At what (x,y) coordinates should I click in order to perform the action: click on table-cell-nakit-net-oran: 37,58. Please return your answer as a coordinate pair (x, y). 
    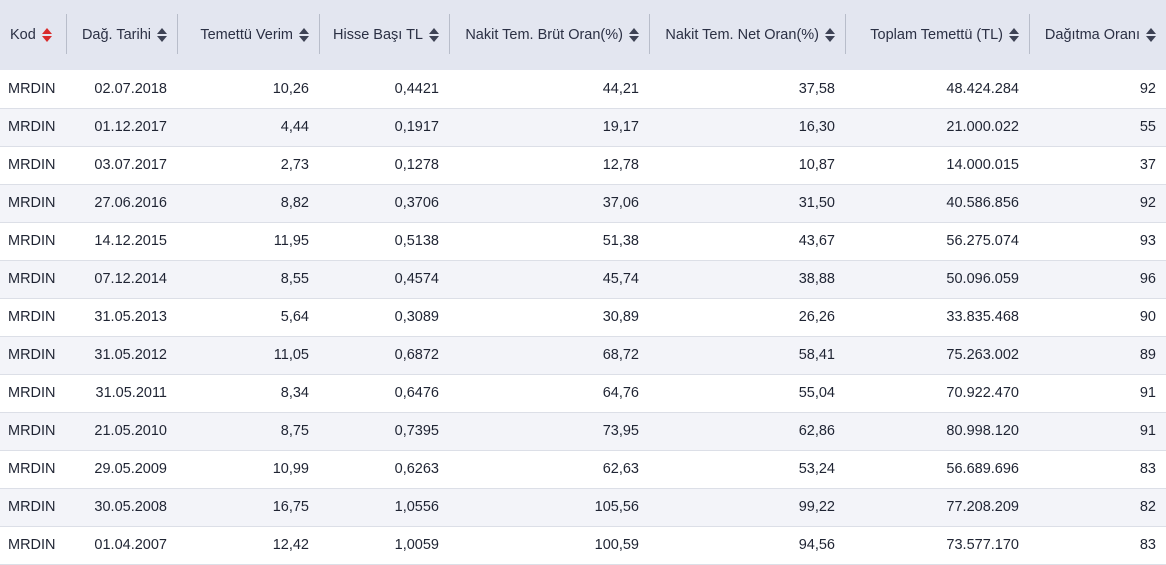
    Looking at the image, I should click on (816, 88).